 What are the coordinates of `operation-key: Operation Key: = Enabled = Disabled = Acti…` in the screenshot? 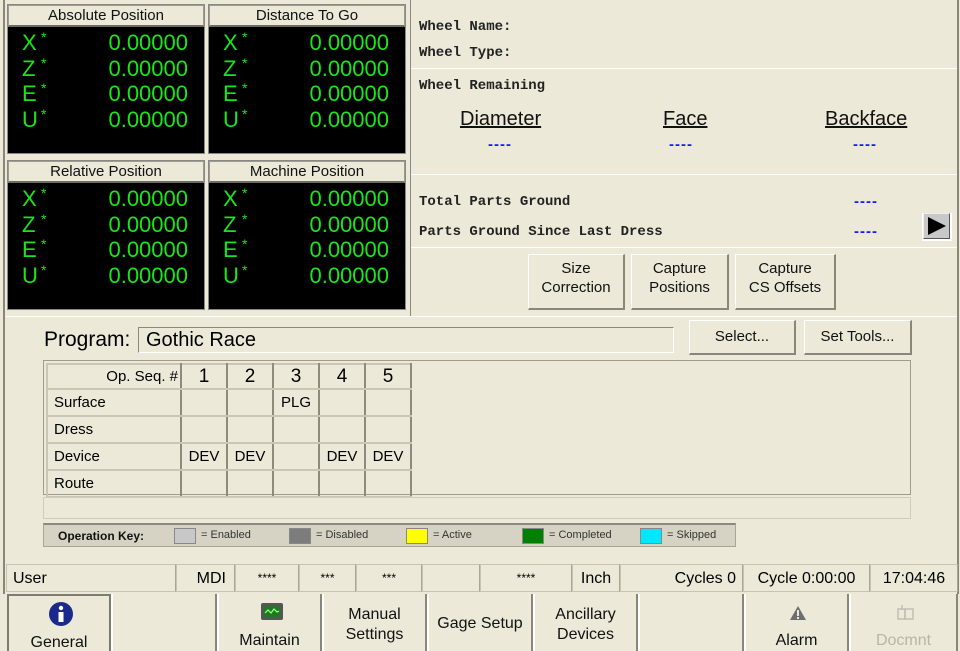 It's located at (389, 535).